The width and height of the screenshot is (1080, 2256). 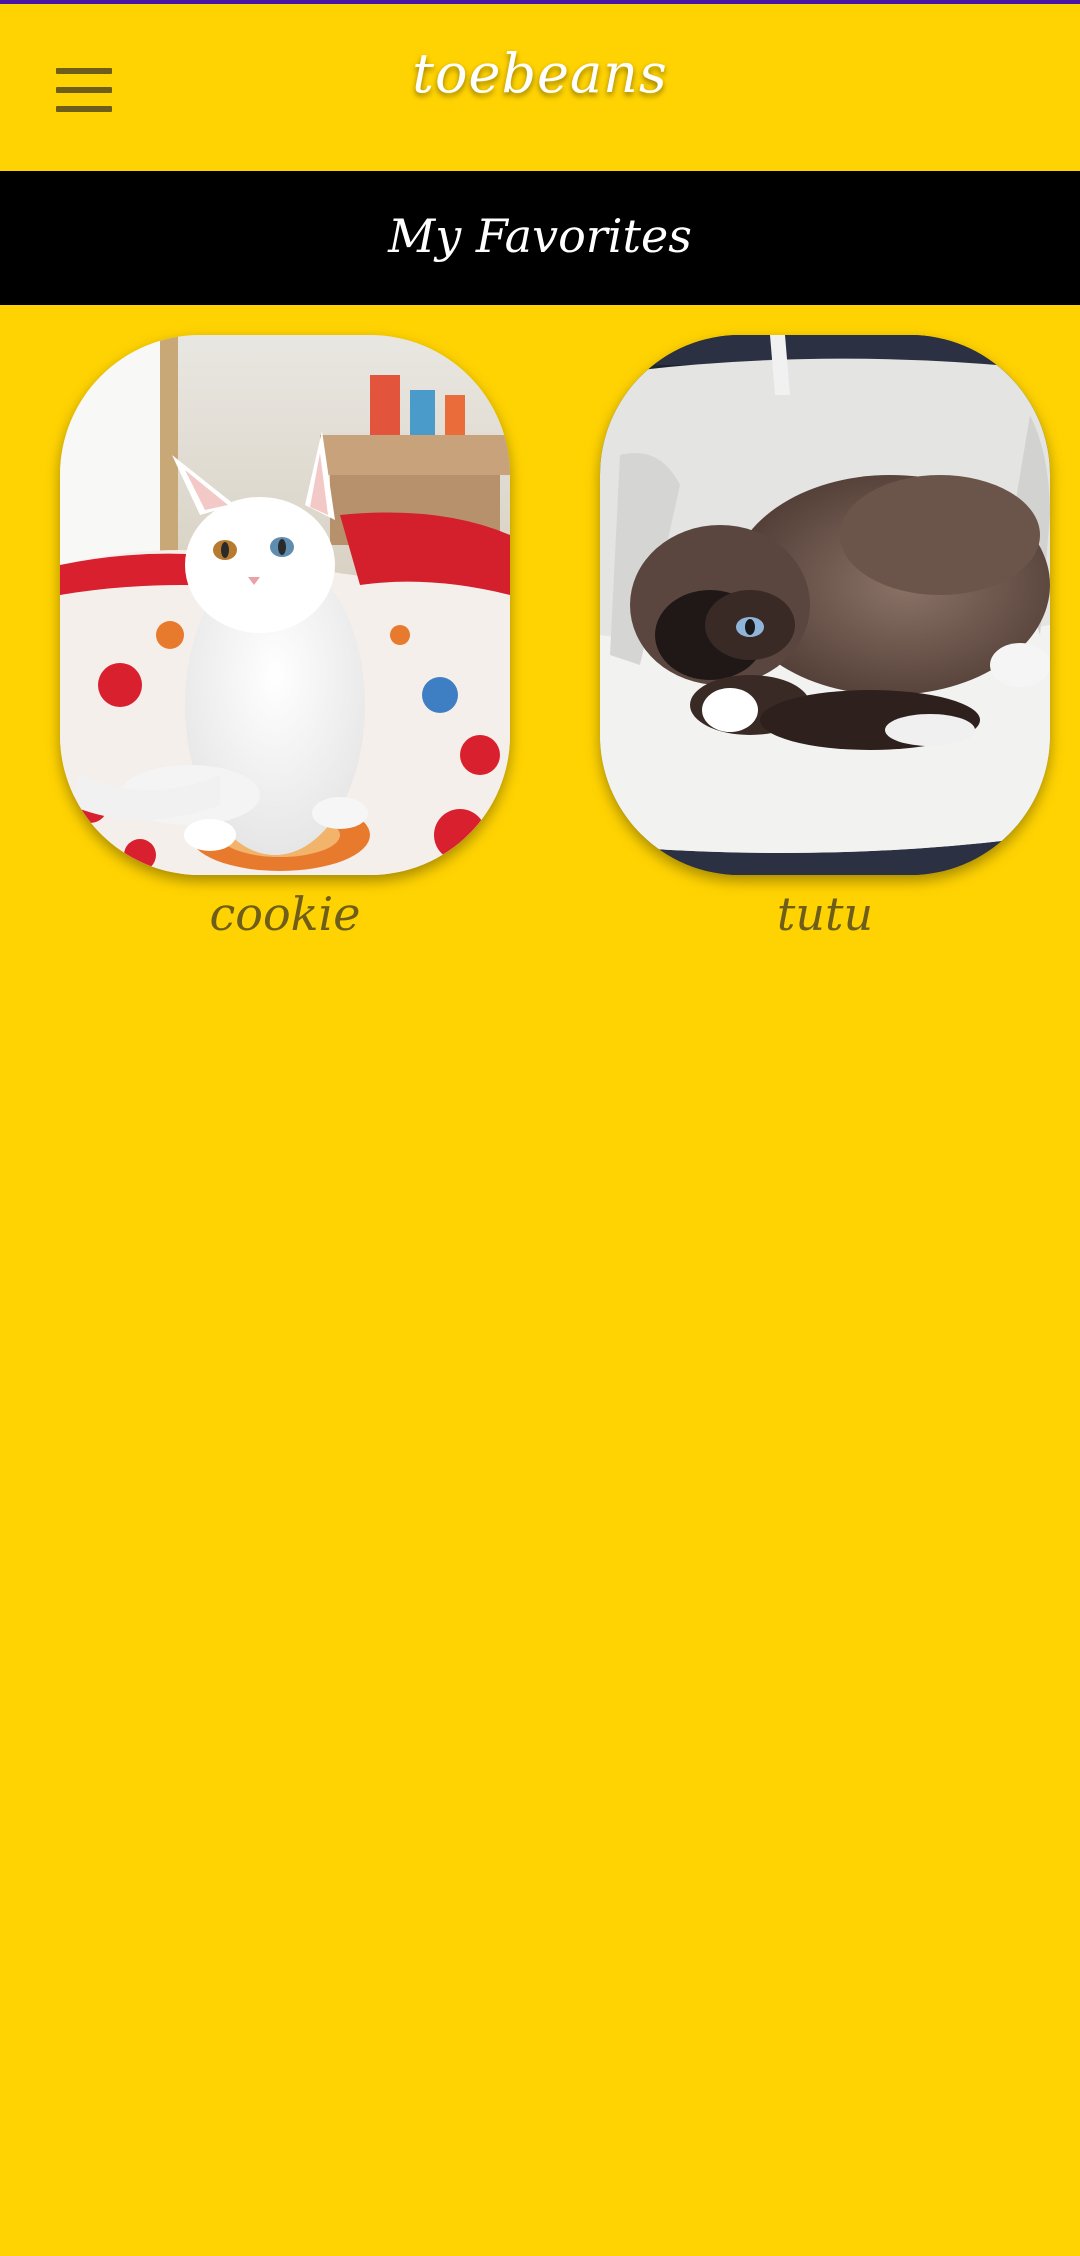 I want to click on page-title: My Favorites, so click(x=540, y=236).